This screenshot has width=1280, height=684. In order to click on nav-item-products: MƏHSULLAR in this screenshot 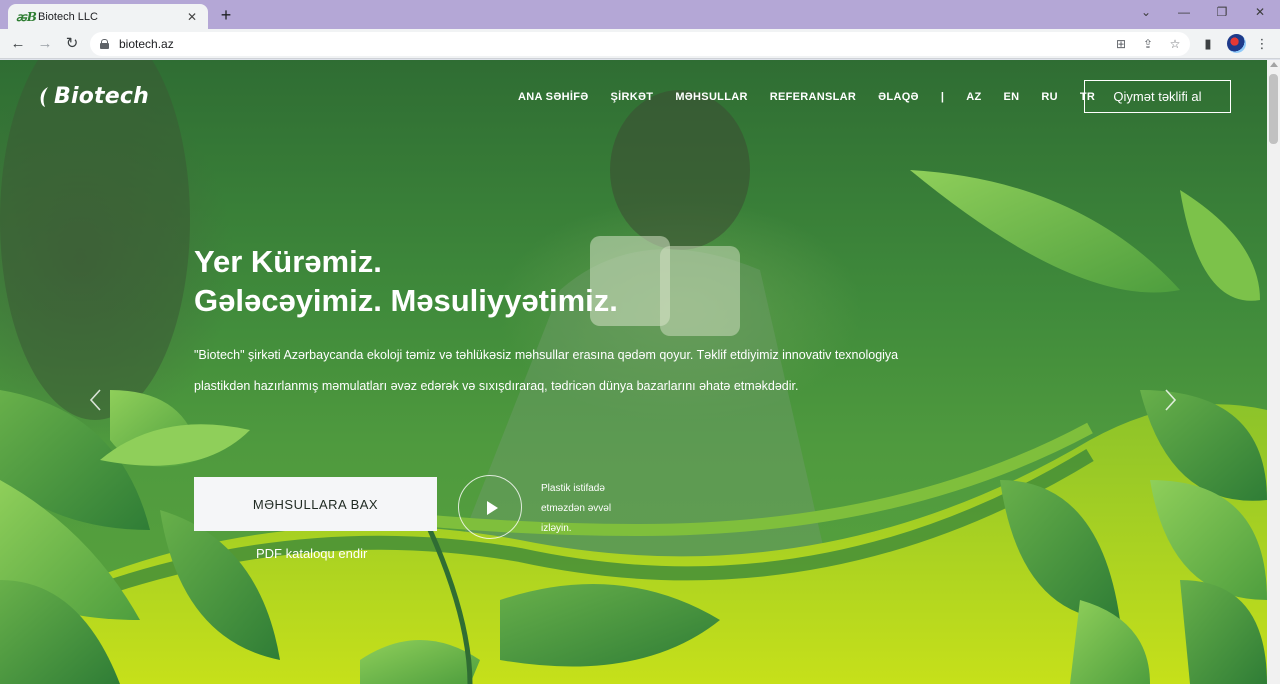, I will do `click(711, 97)`.